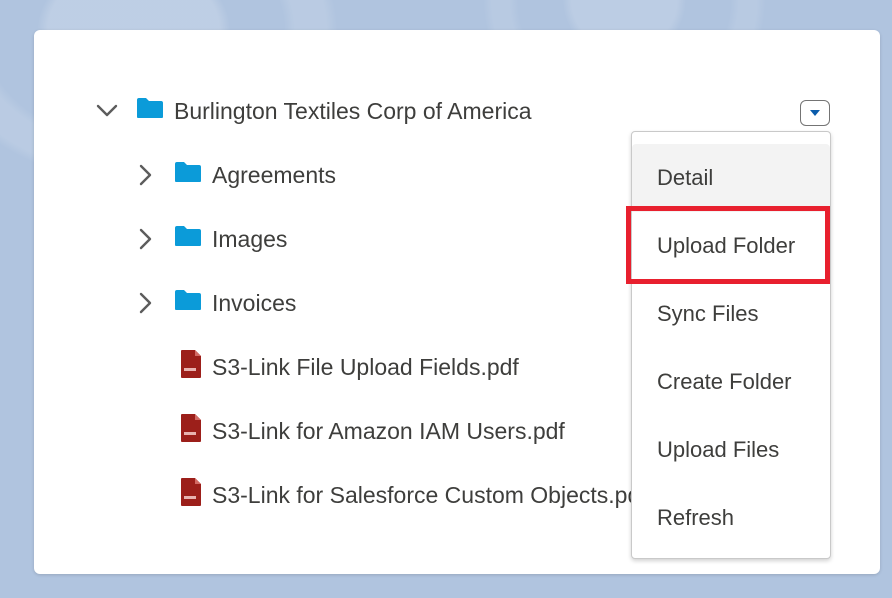  I want to click on tree-row-file: S3-Link File Upload Fields.pdf, so click(349, 367).